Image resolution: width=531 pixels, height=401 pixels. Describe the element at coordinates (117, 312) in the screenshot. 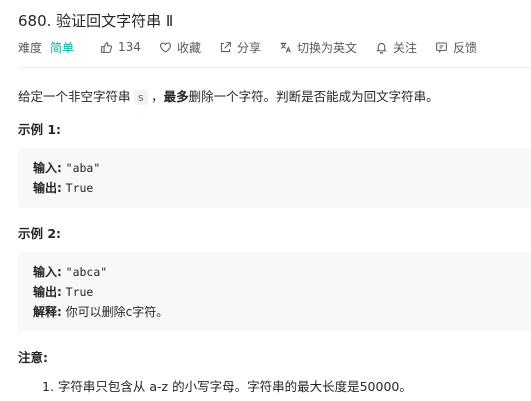

I see `example-2-explain-value: 你可以删除c字符。` at that location.